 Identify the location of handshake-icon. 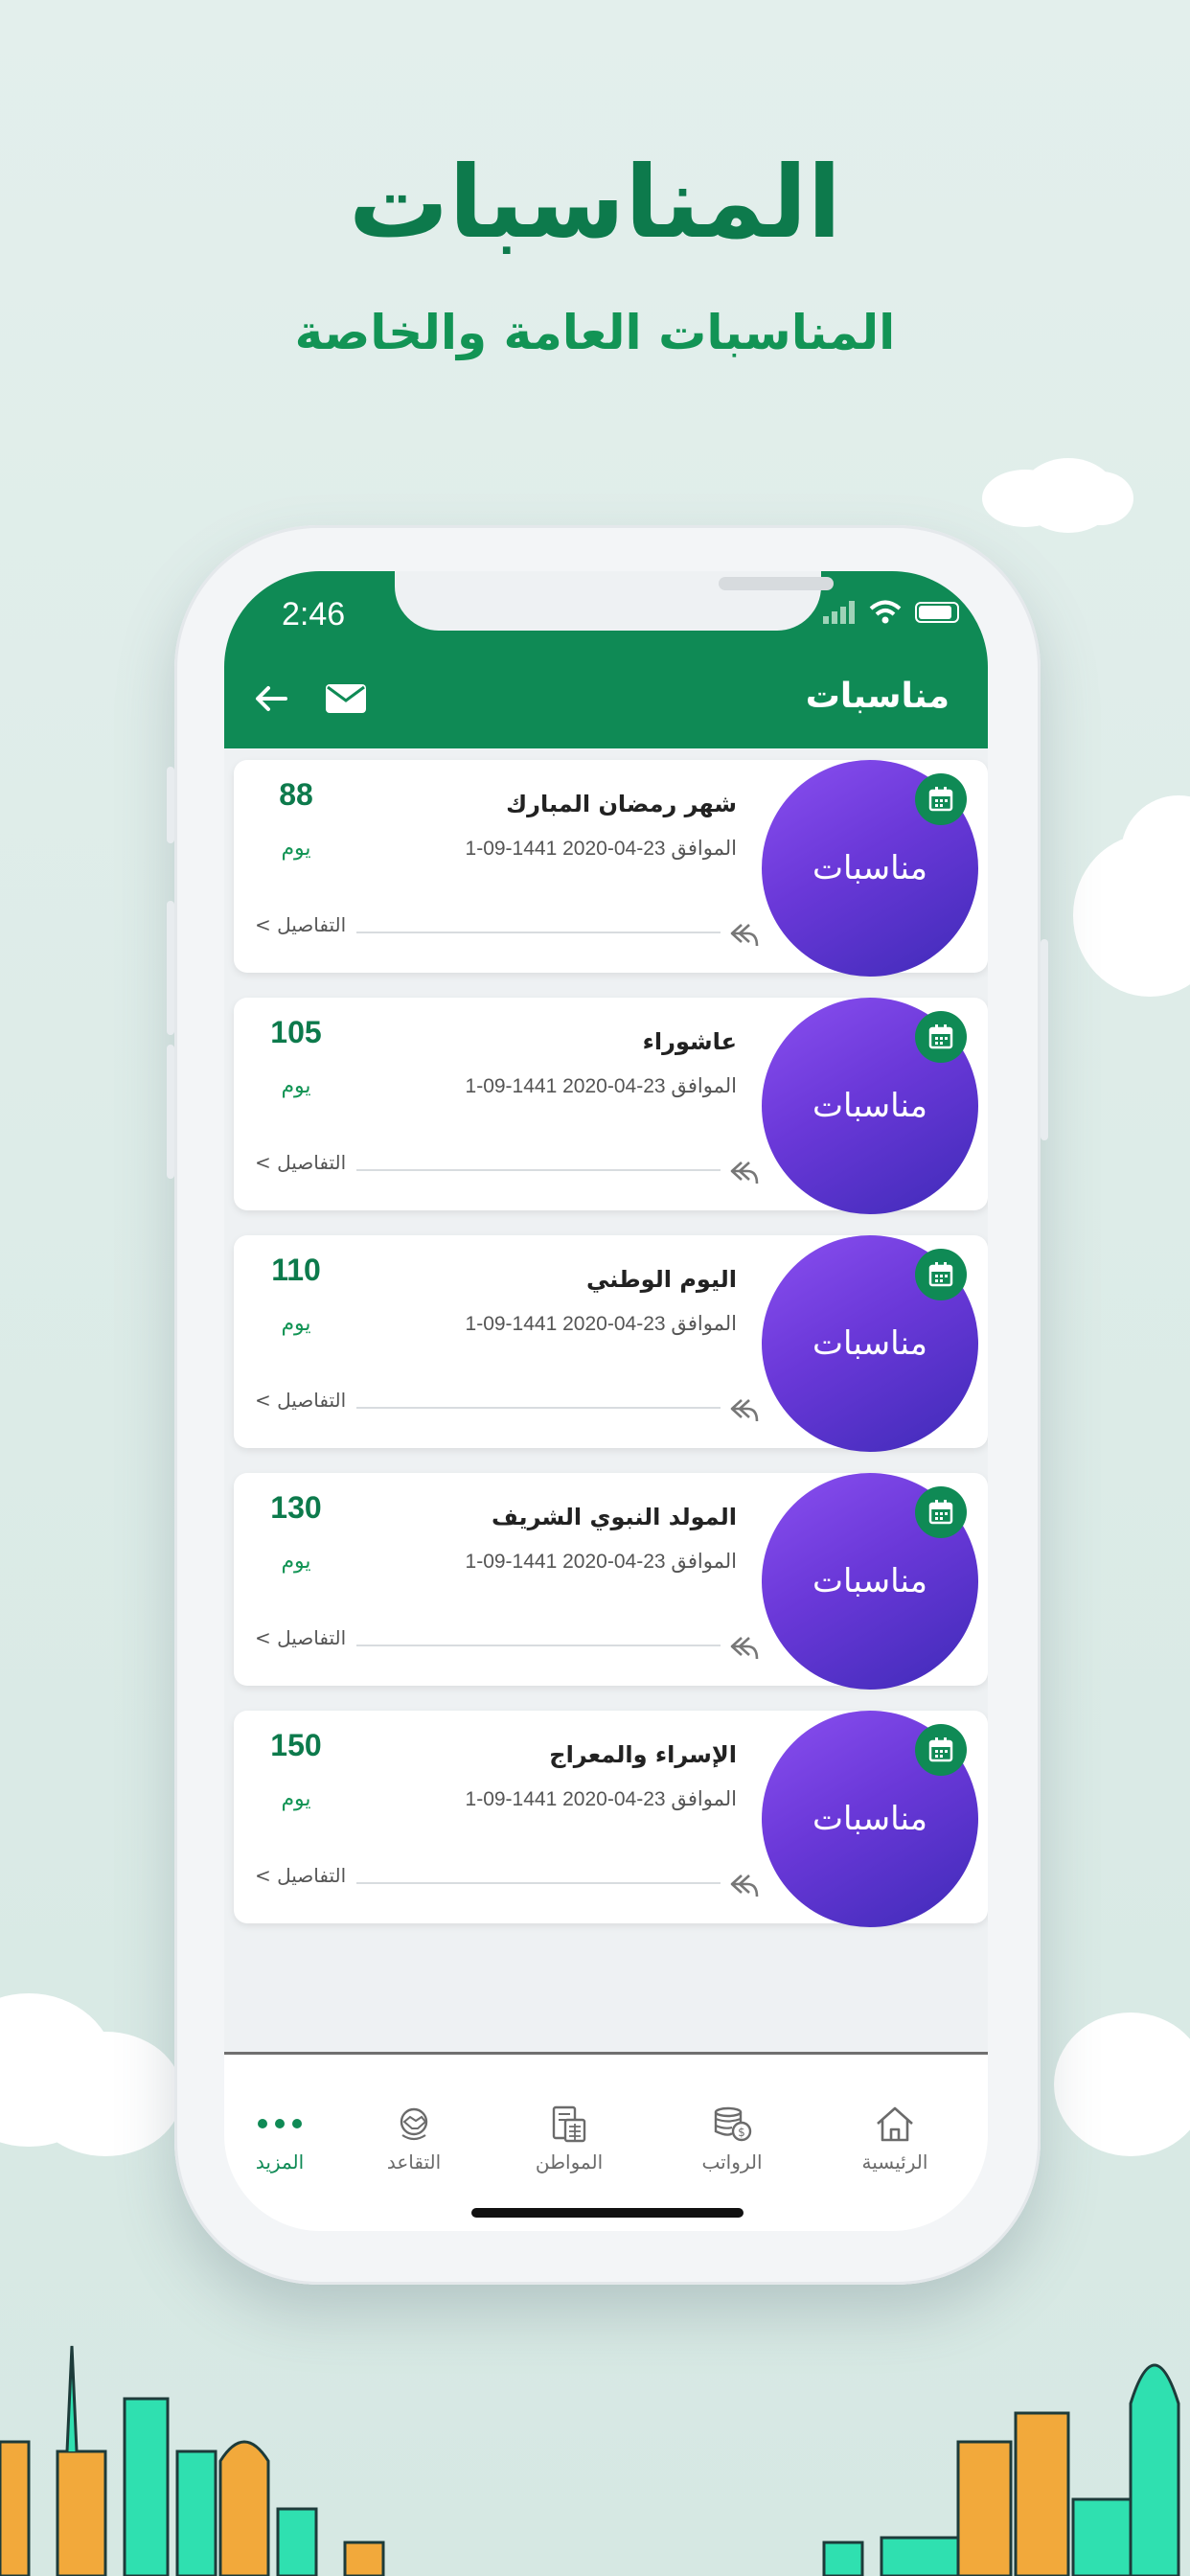
(414, 2124).